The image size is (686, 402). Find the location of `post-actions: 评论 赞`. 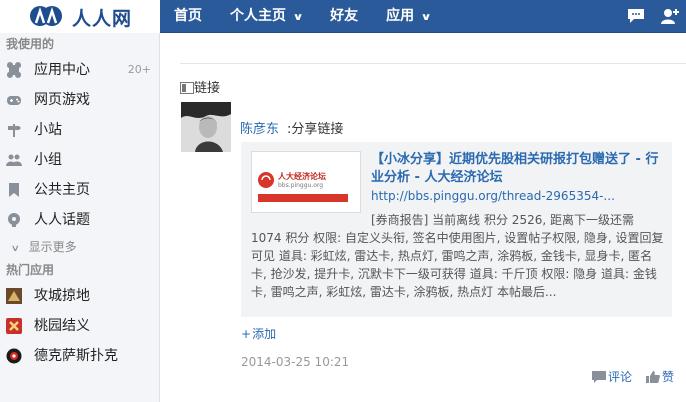

post-actions: 评论 赞 is located at coordinates (632, 376).